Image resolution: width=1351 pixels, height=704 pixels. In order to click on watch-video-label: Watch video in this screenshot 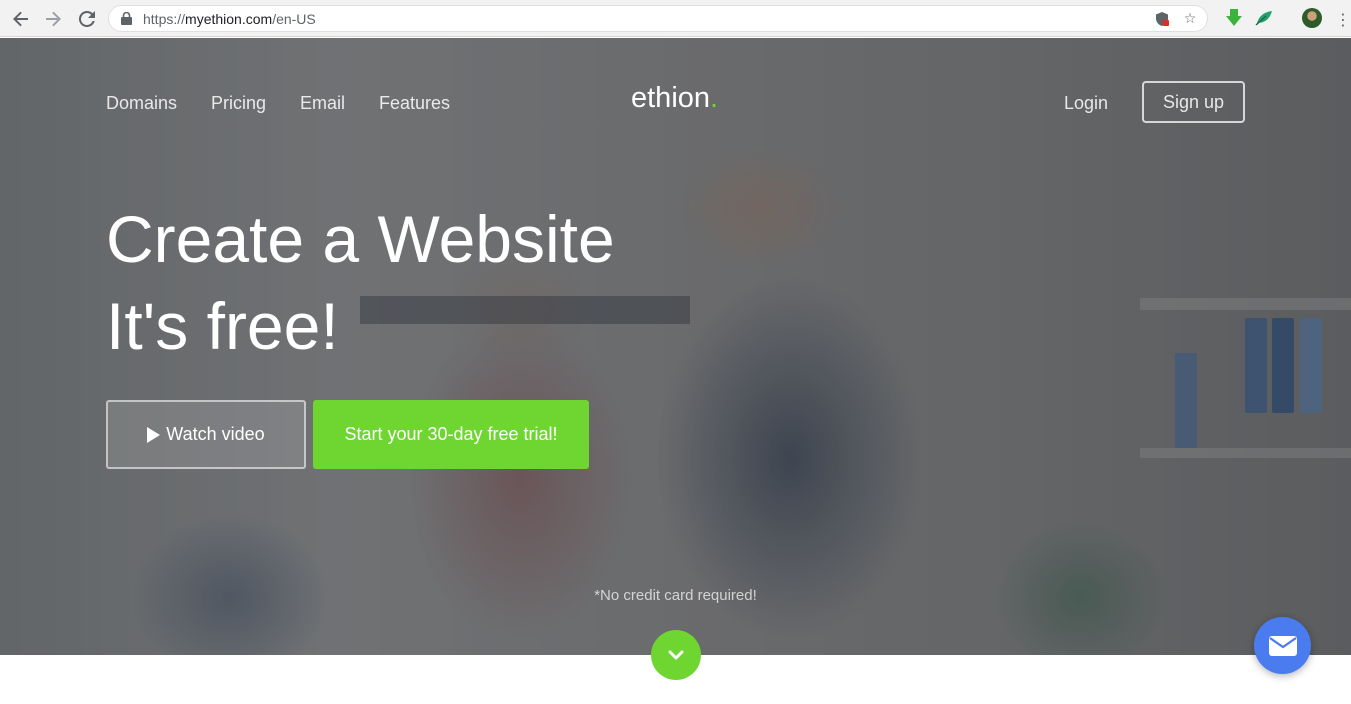, I will do `click(215, 434)`.